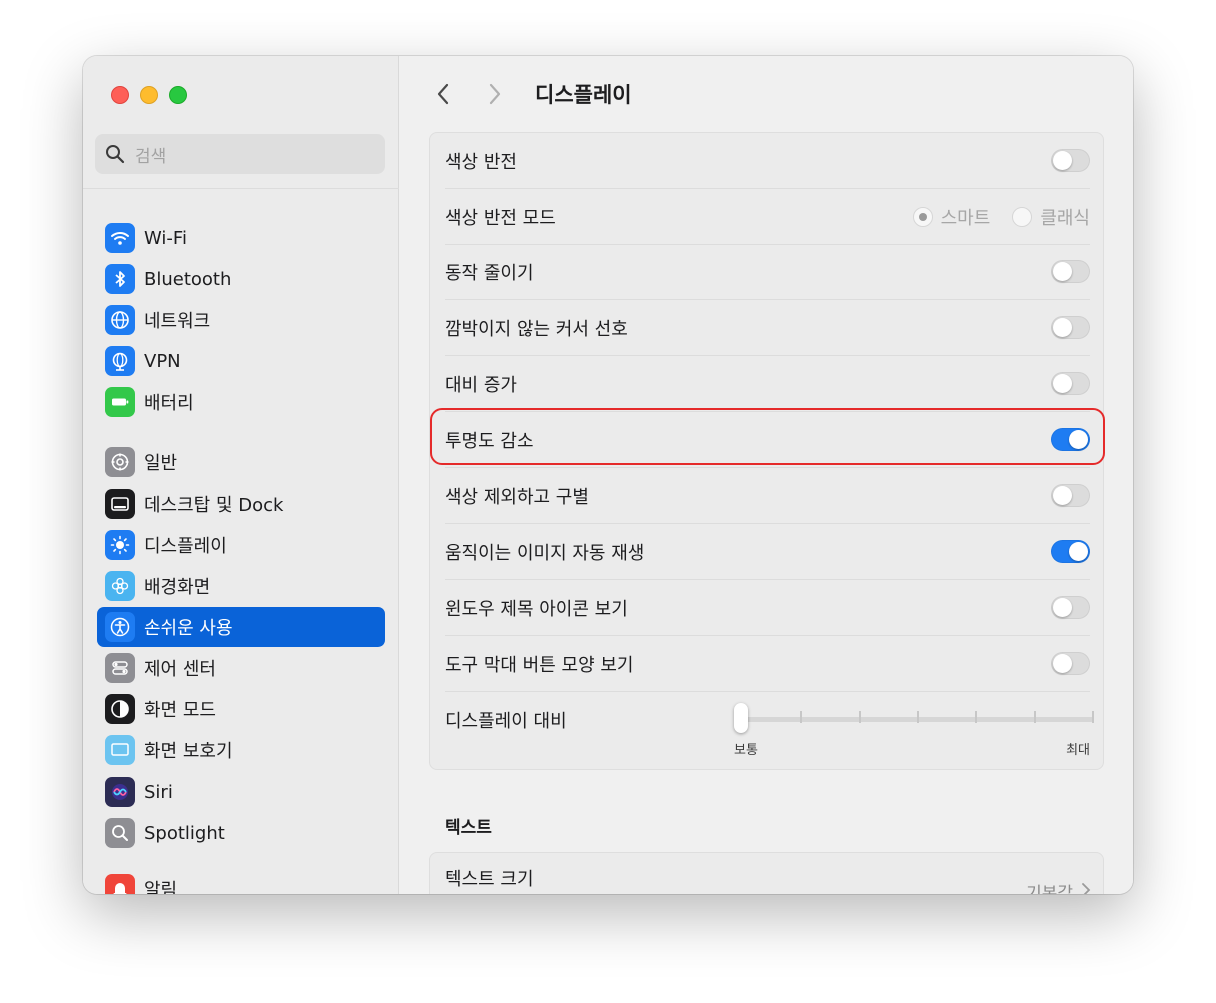 This screenshot has width=1216, height=1003. I want to click on slider-knob, so click(741, 718).